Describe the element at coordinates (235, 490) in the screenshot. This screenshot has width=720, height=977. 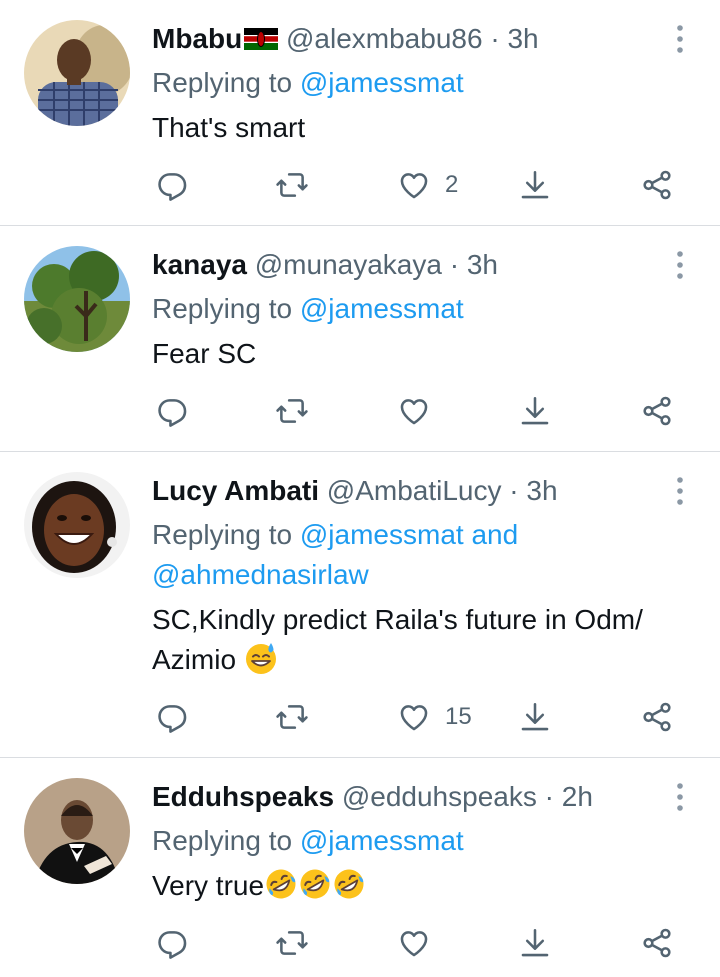
I see `display-name: Lucy Ambati` at that location.